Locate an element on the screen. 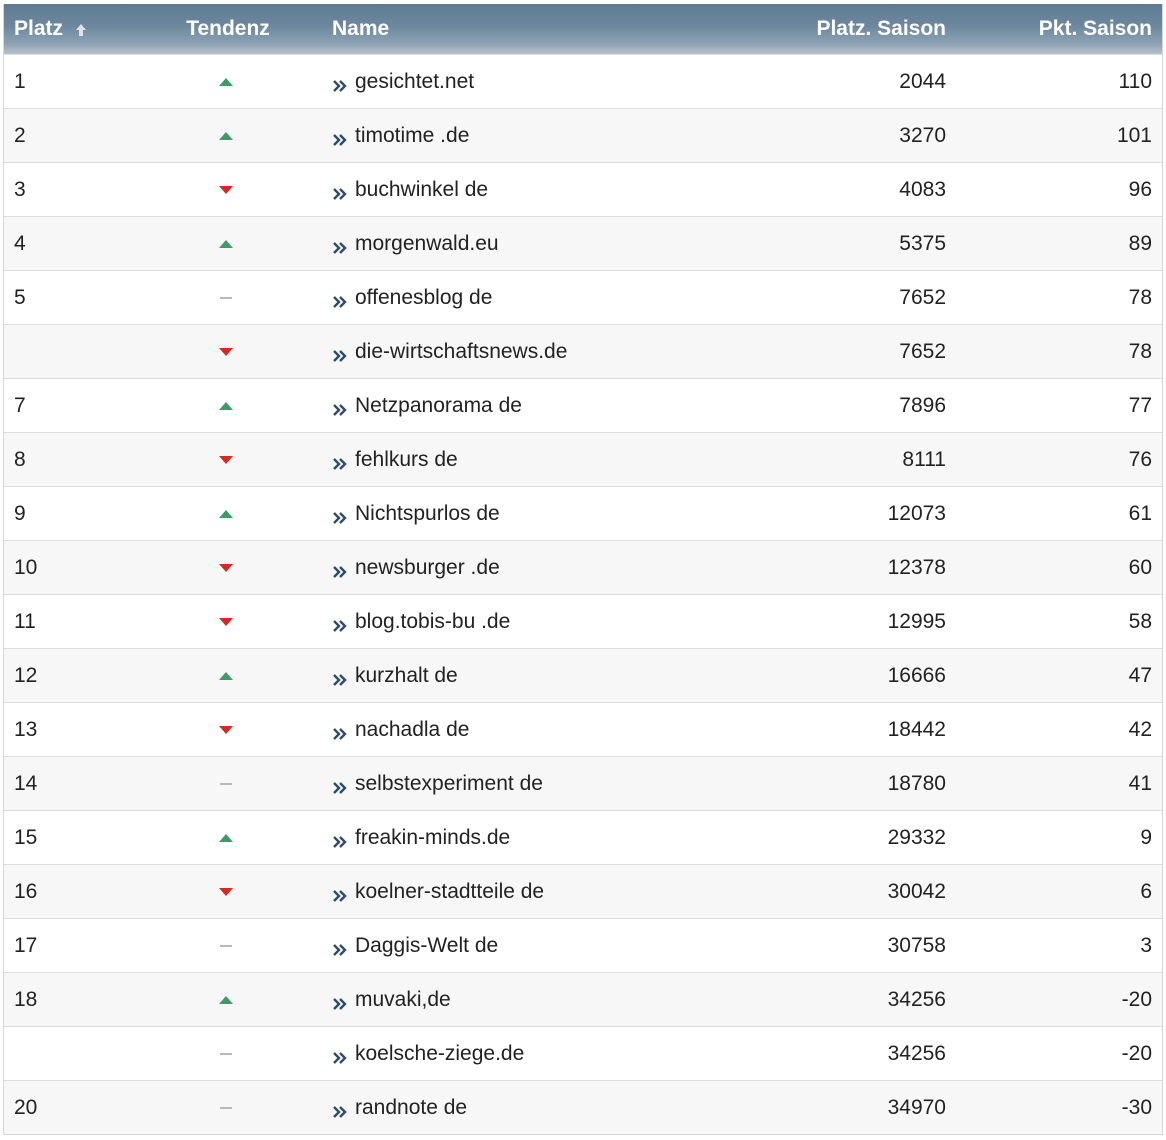  name-cell: randnote de is located at coordinates (525, 1108).